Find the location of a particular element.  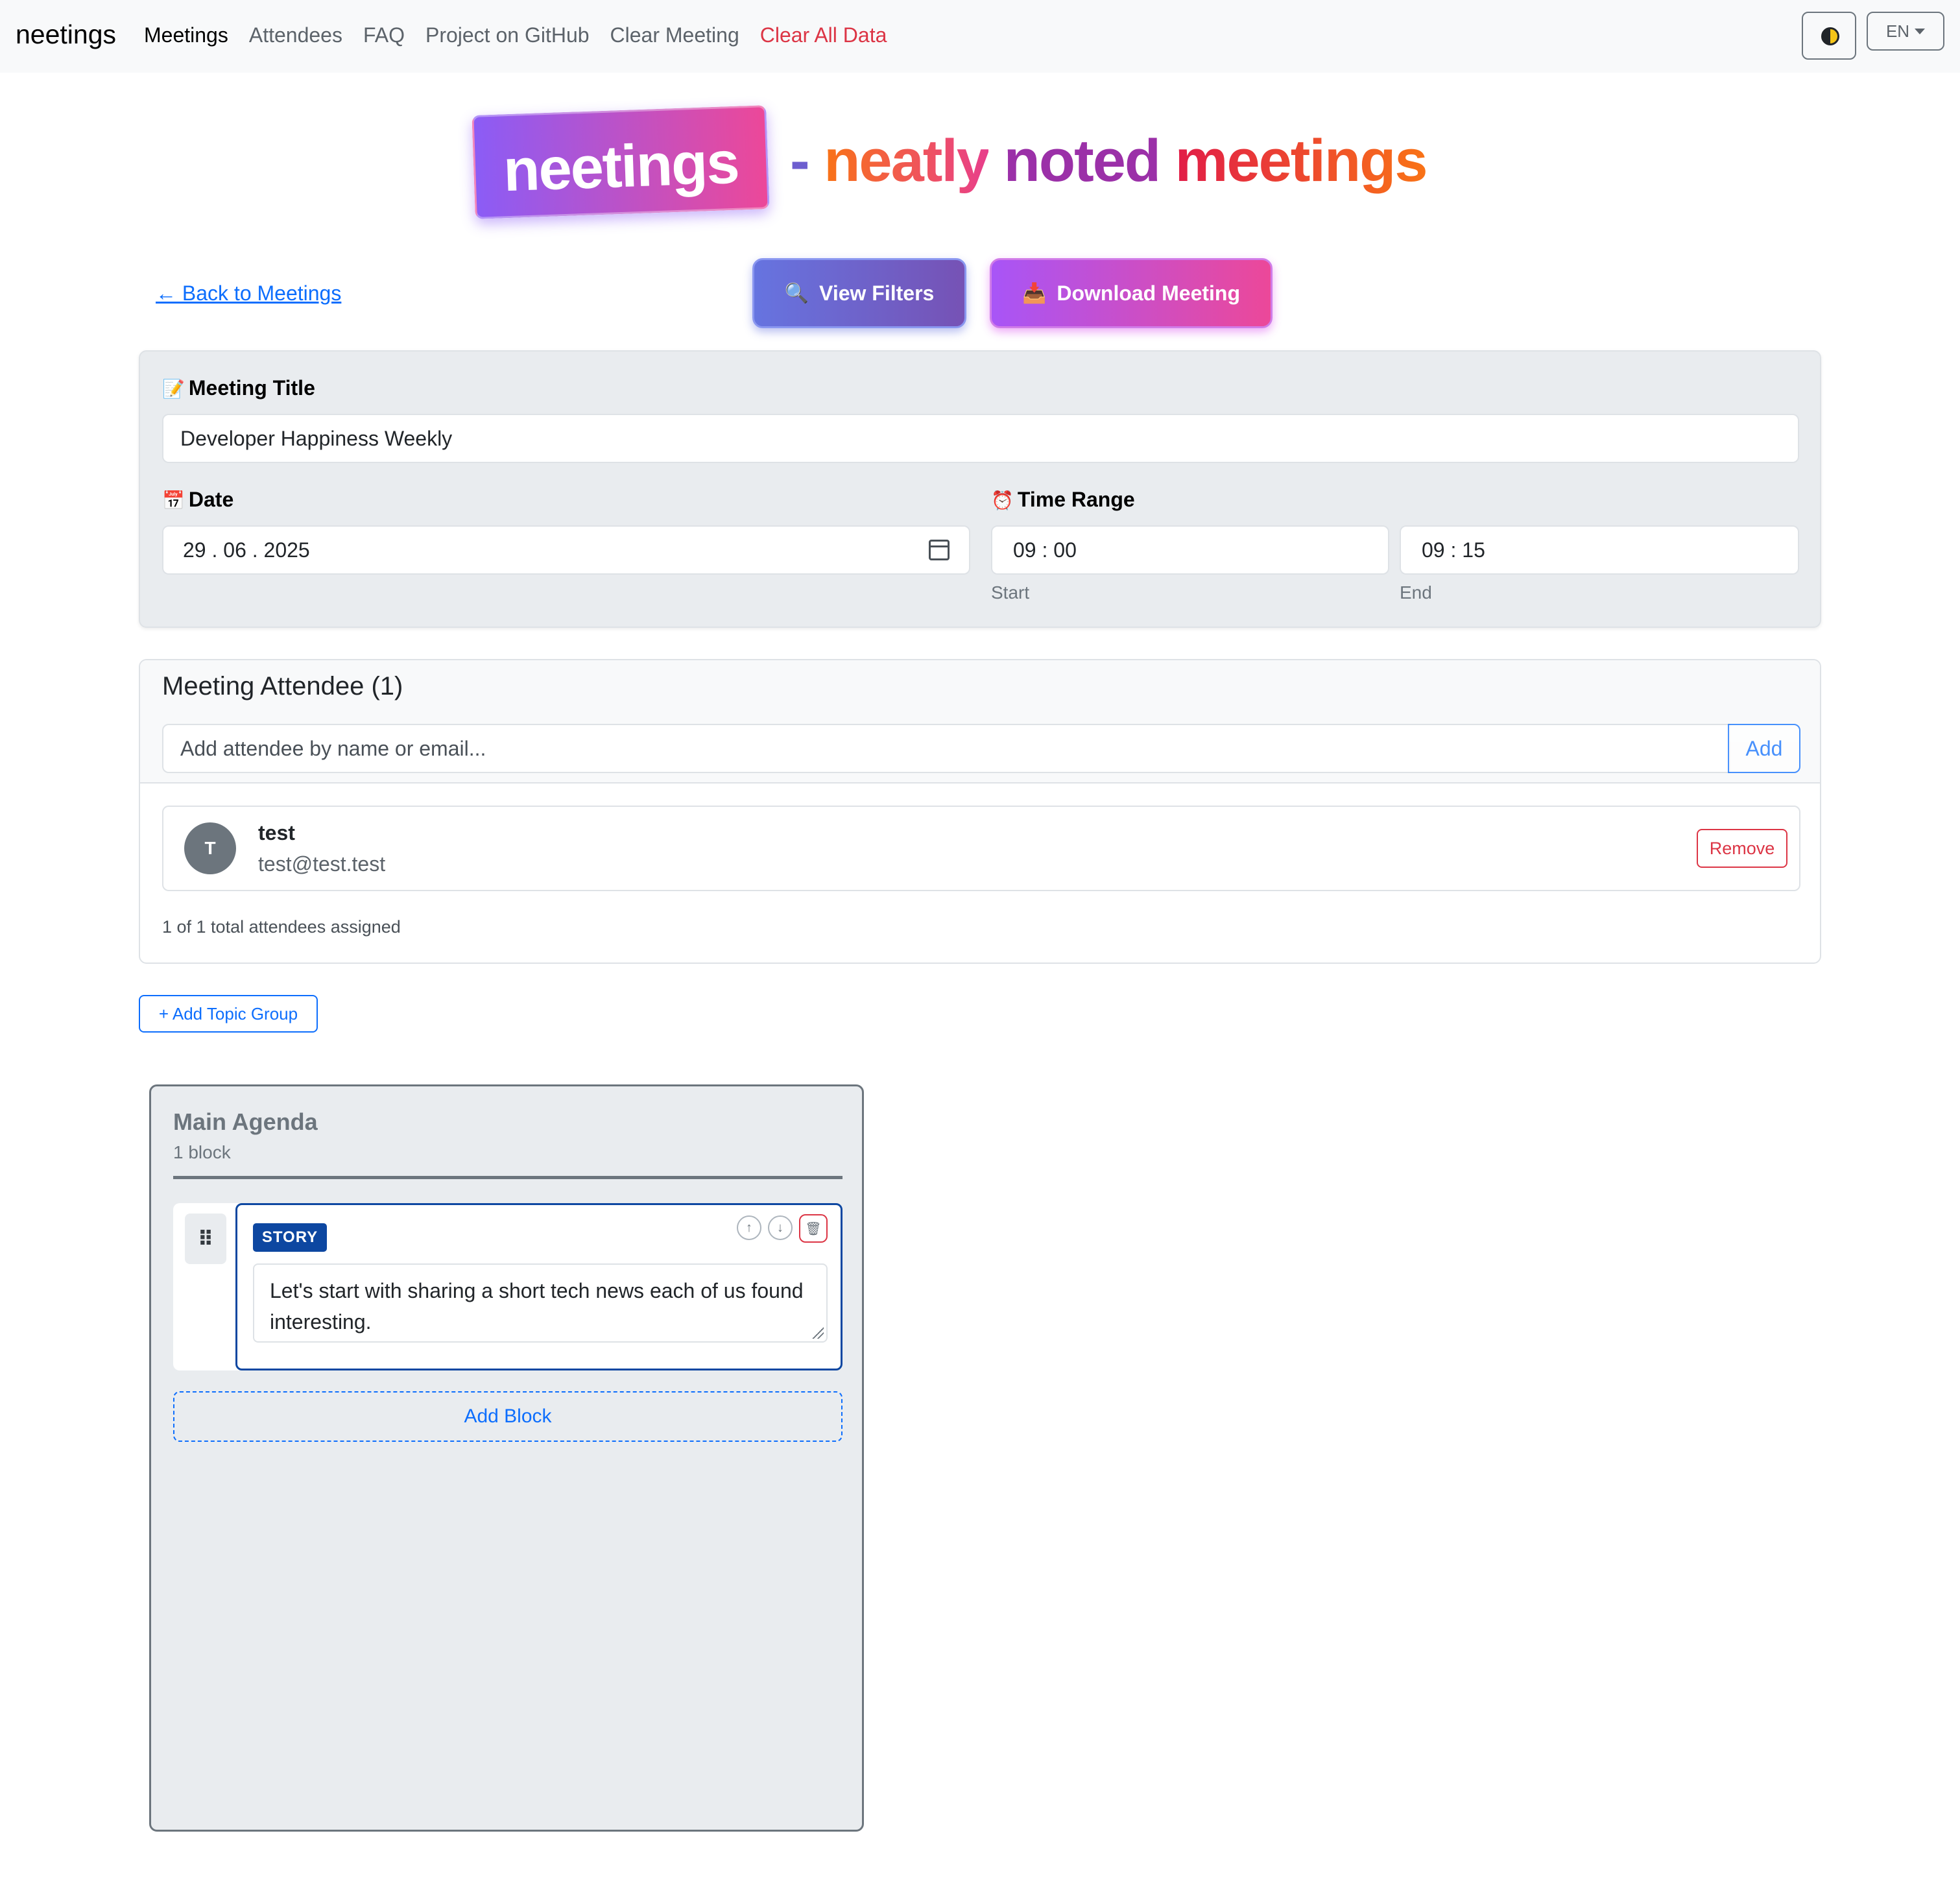

topic-group-block-count: 1 block is located at coordinates (202, 1152).